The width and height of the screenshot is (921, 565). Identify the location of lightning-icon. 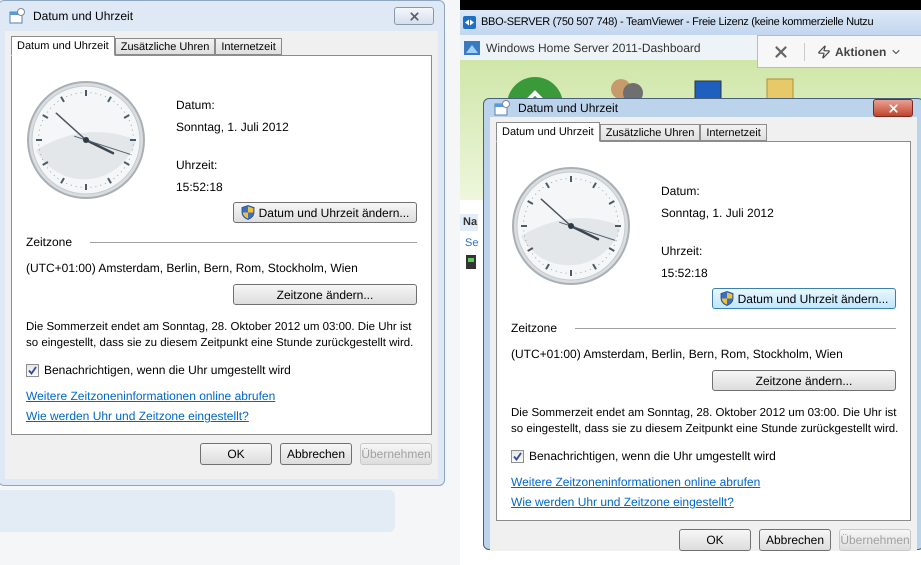
(824, 51).